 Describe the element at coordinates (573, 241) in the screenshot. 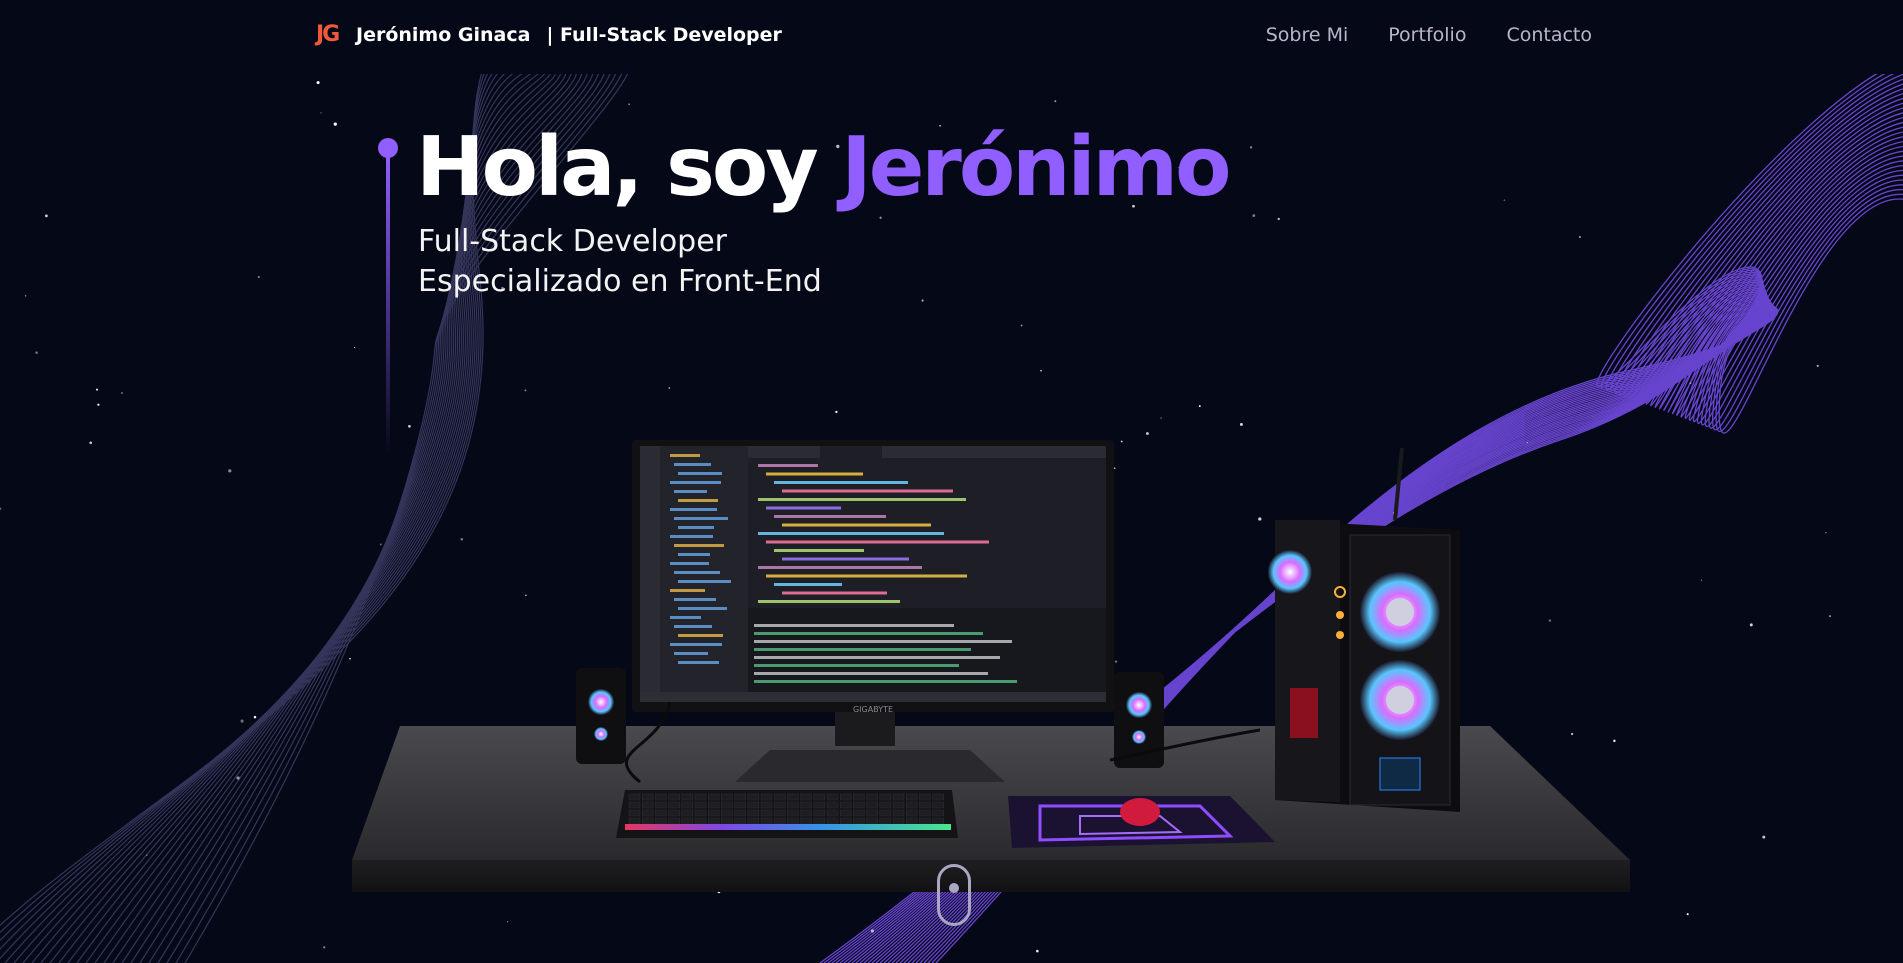

I see `hero-subtitle-line-1: Full-Stack Developer` at that location.